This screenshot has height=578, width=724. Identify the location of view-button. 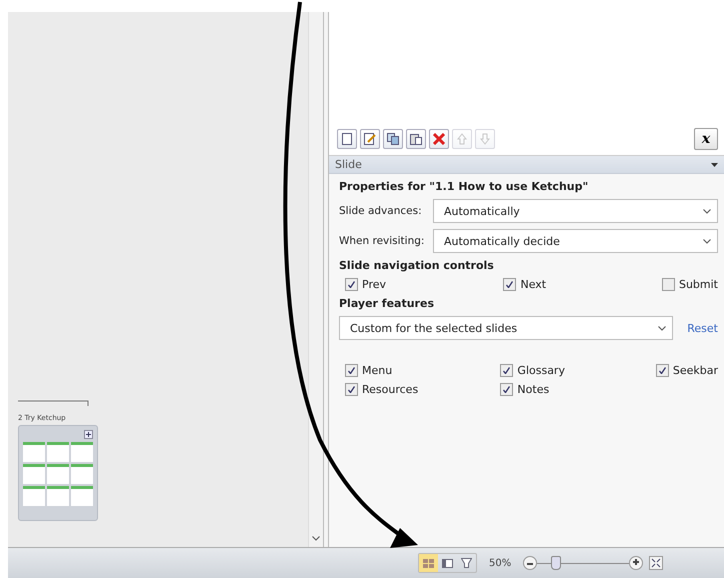
(428, 563).